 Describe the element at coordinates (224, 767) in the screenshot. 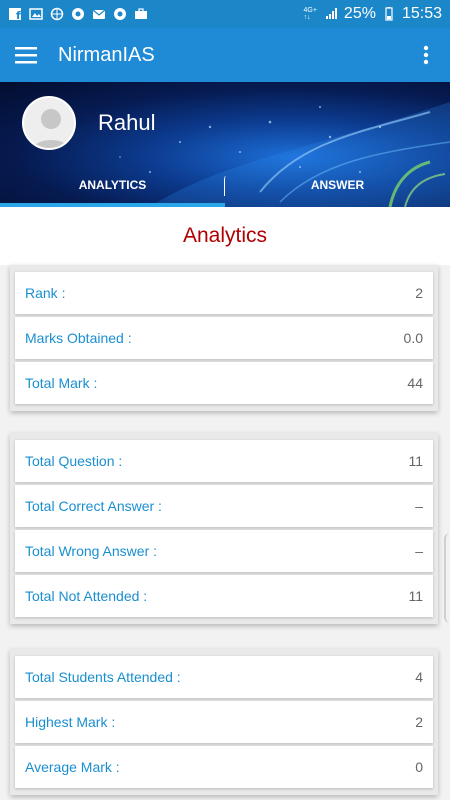

I see `stat-row-average-mark: Average Mark : 0` at that location.